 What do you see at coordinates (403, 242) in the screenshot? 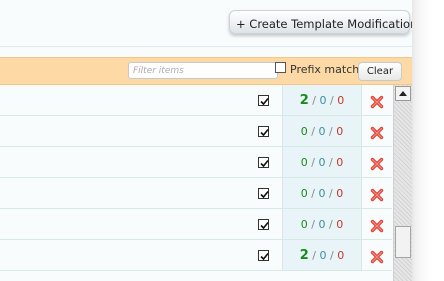
I see `scrollbar-thumb` at bounding box center [403, 242].